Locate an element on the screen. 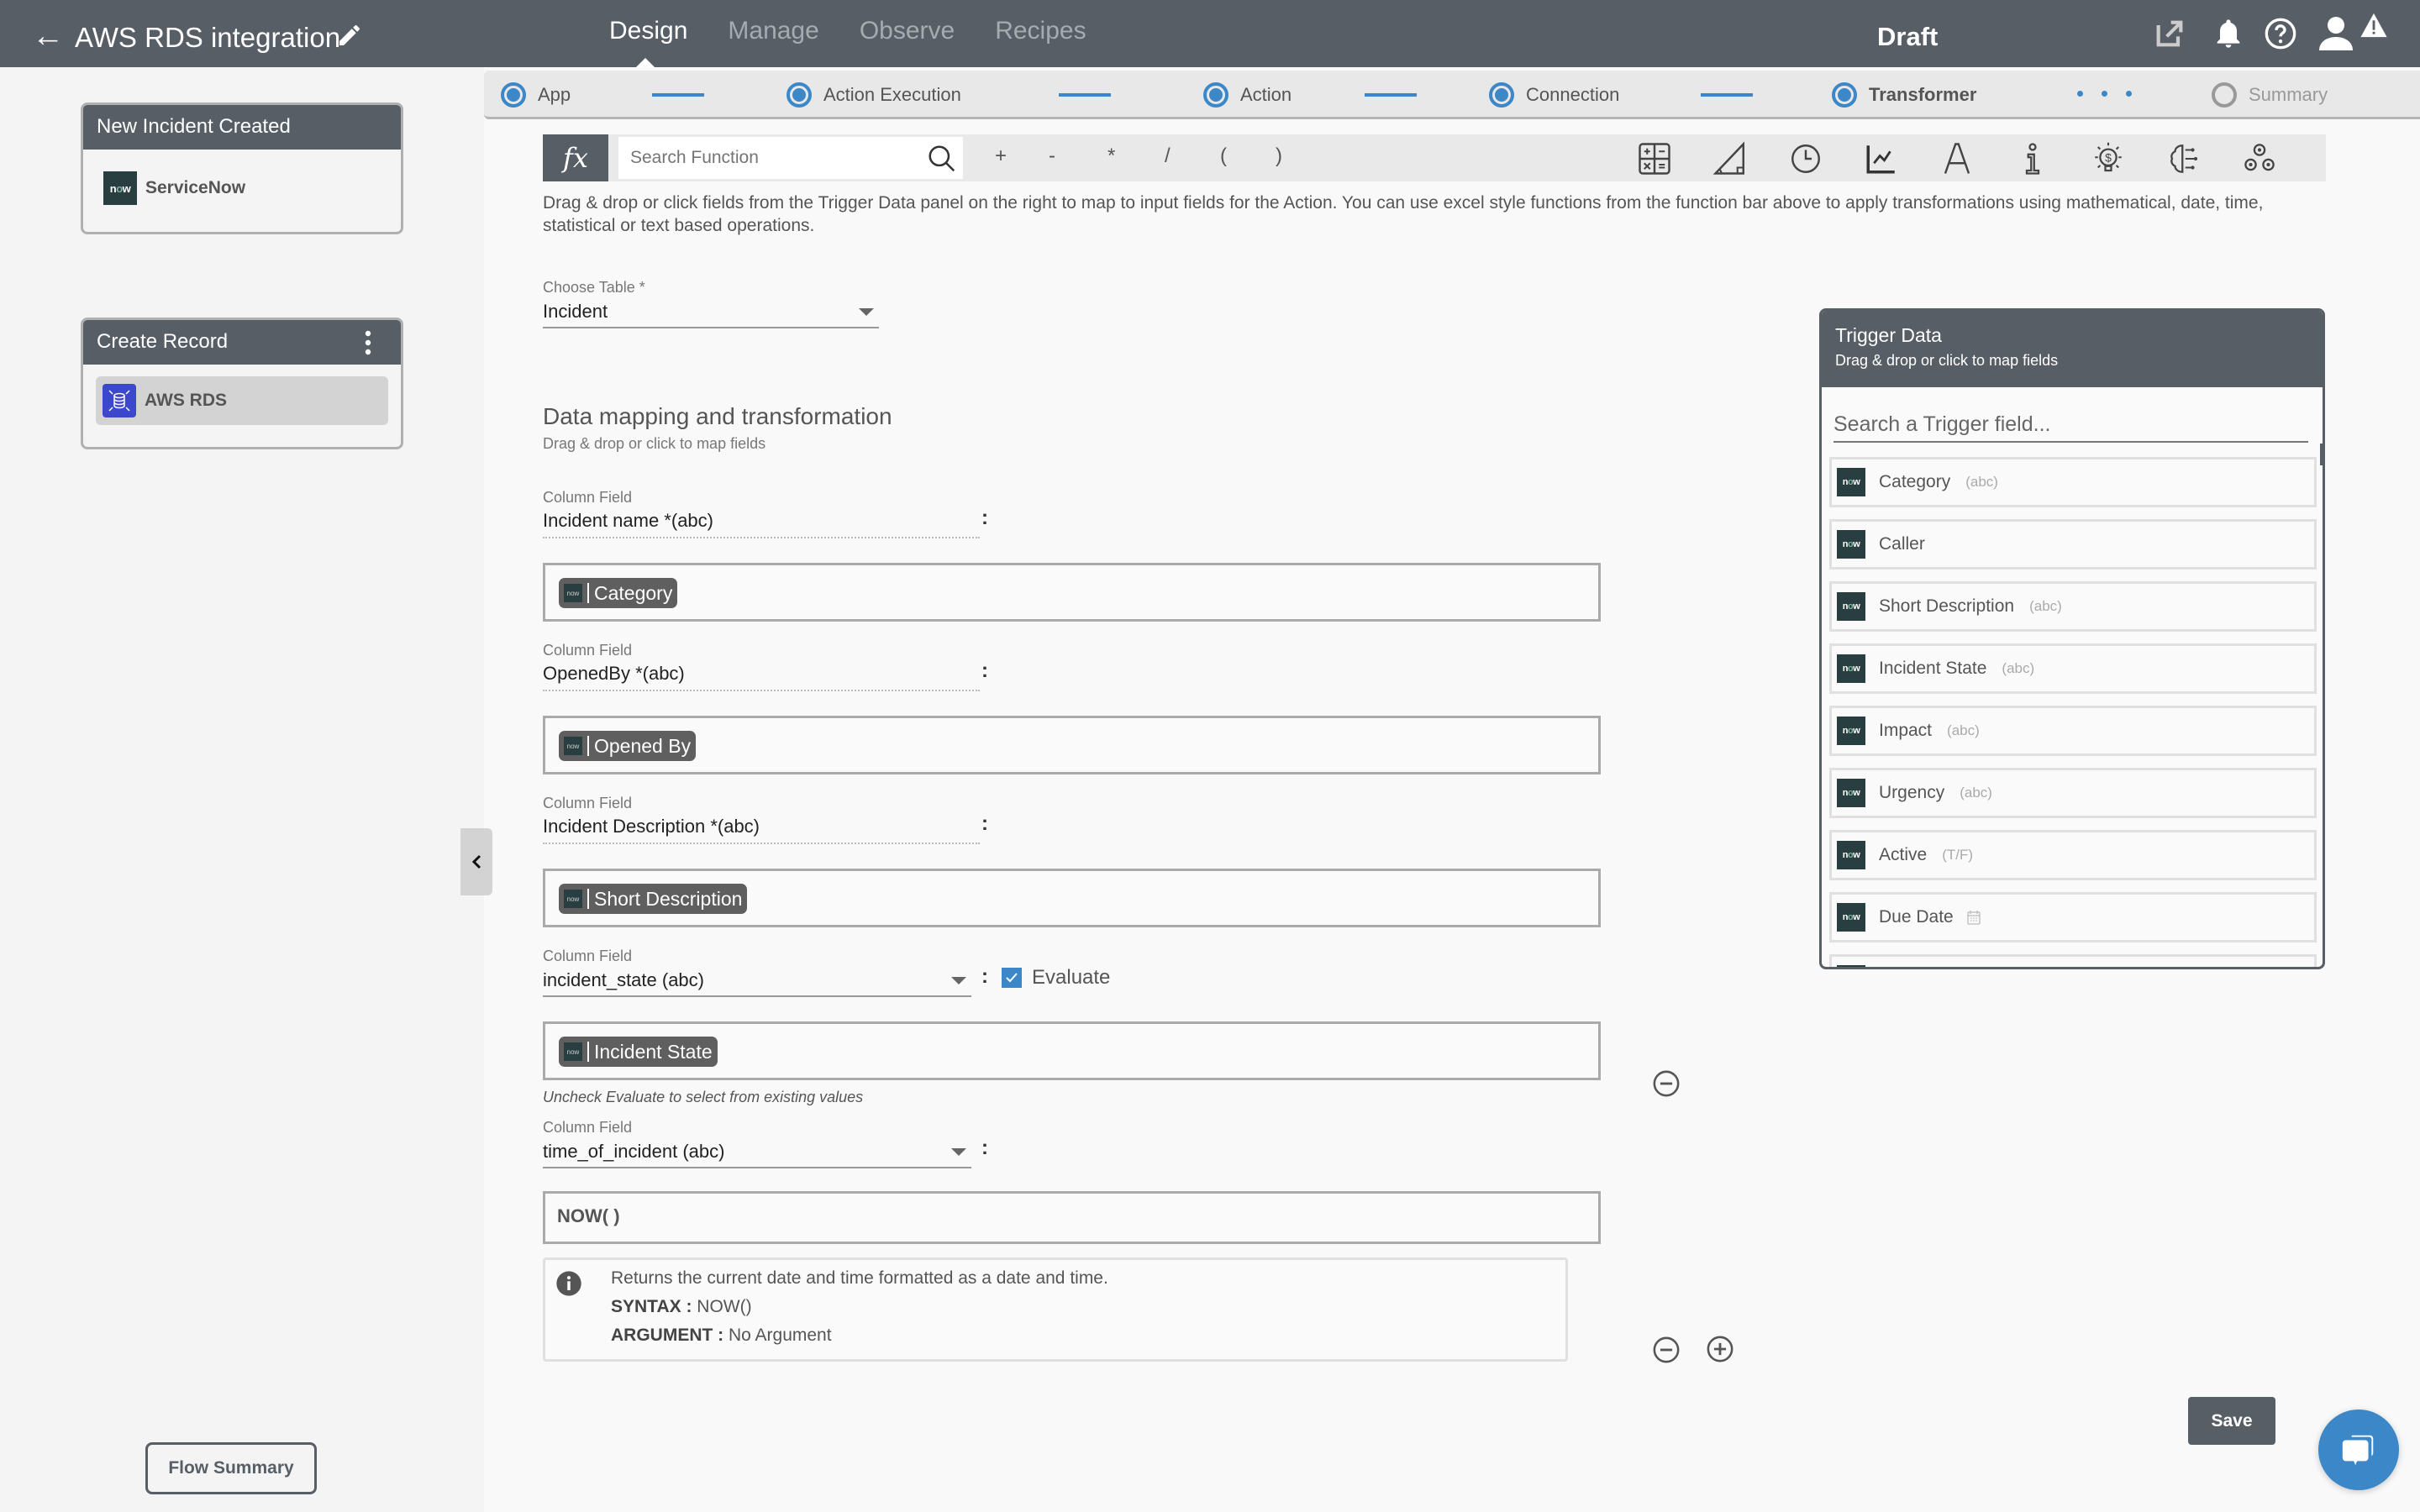 The height and width of the screenshot is (1512, 2420). fx-button: fx is located at coordinates (575, 157).